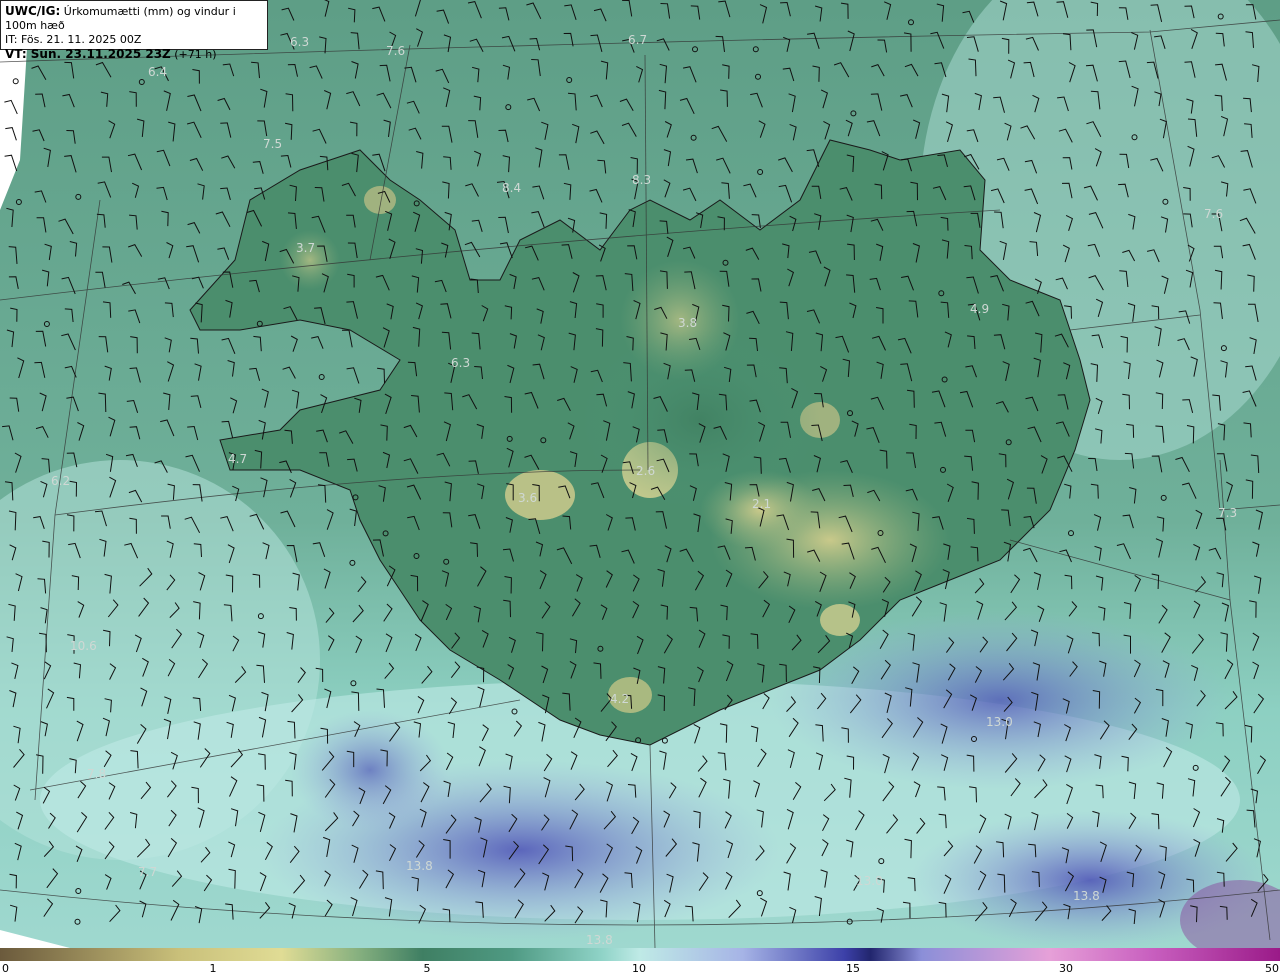 This screenshot has width=1280, height=978. What do you see at coordinates (641, 180) in the screenshot?
I see `map-label: 8.3` at bounding box center [641, 180].